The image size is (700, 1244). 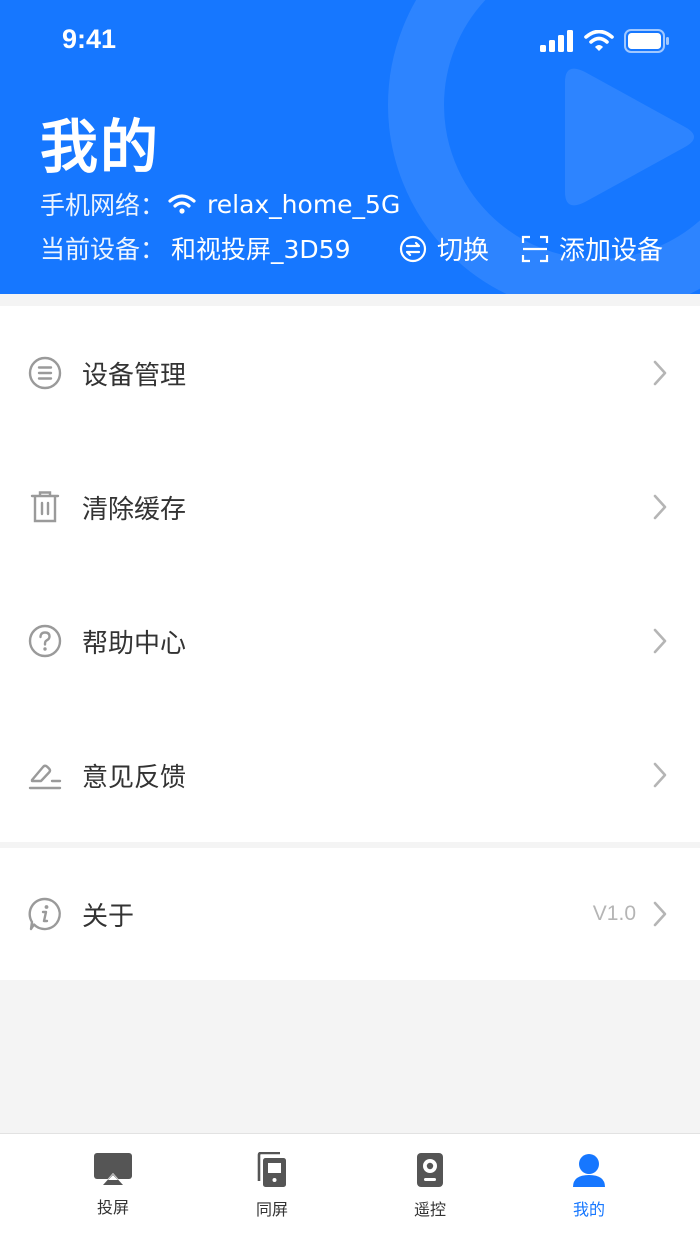 I want to click on status-time: 9:41, so click(x=89, y=39).